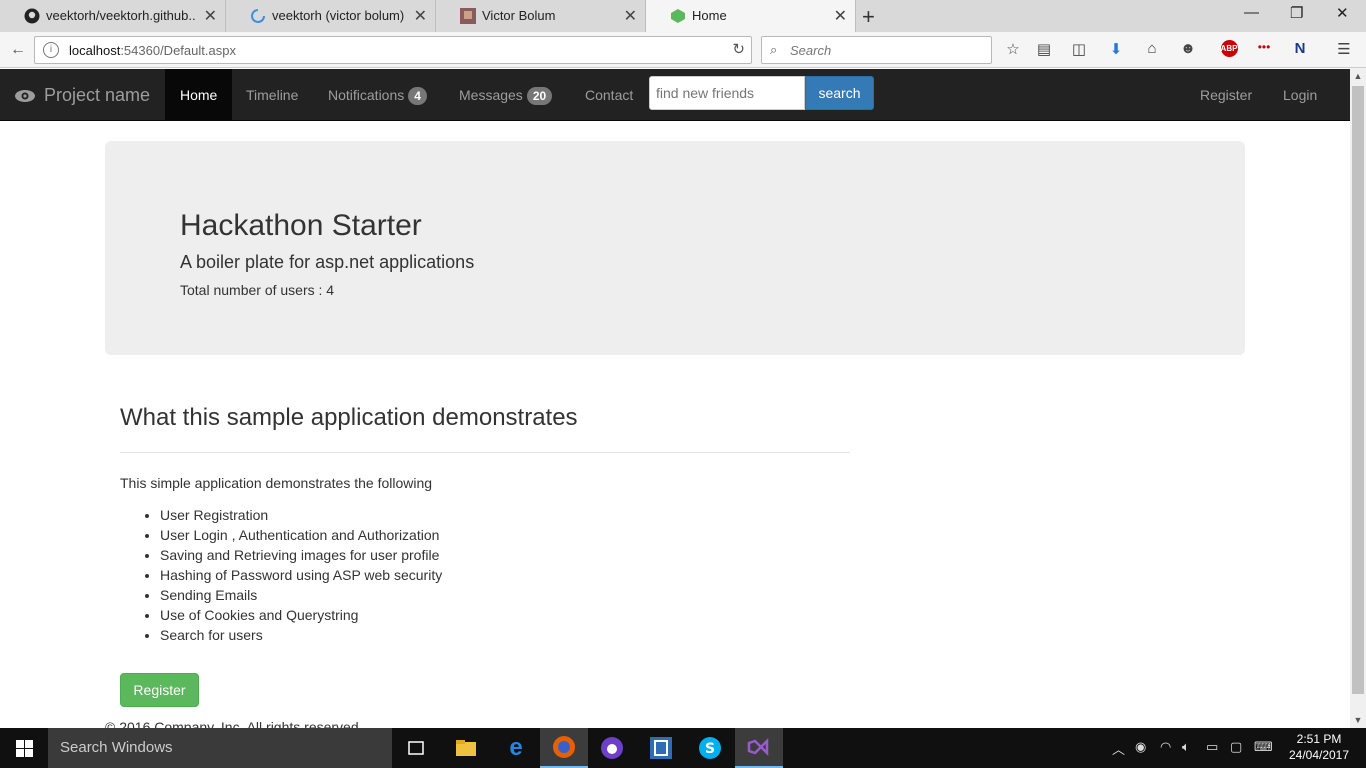 This screenshot has height=768, width=1366. I want to click on reading-list-icon: ▤, so click(1044, 50).